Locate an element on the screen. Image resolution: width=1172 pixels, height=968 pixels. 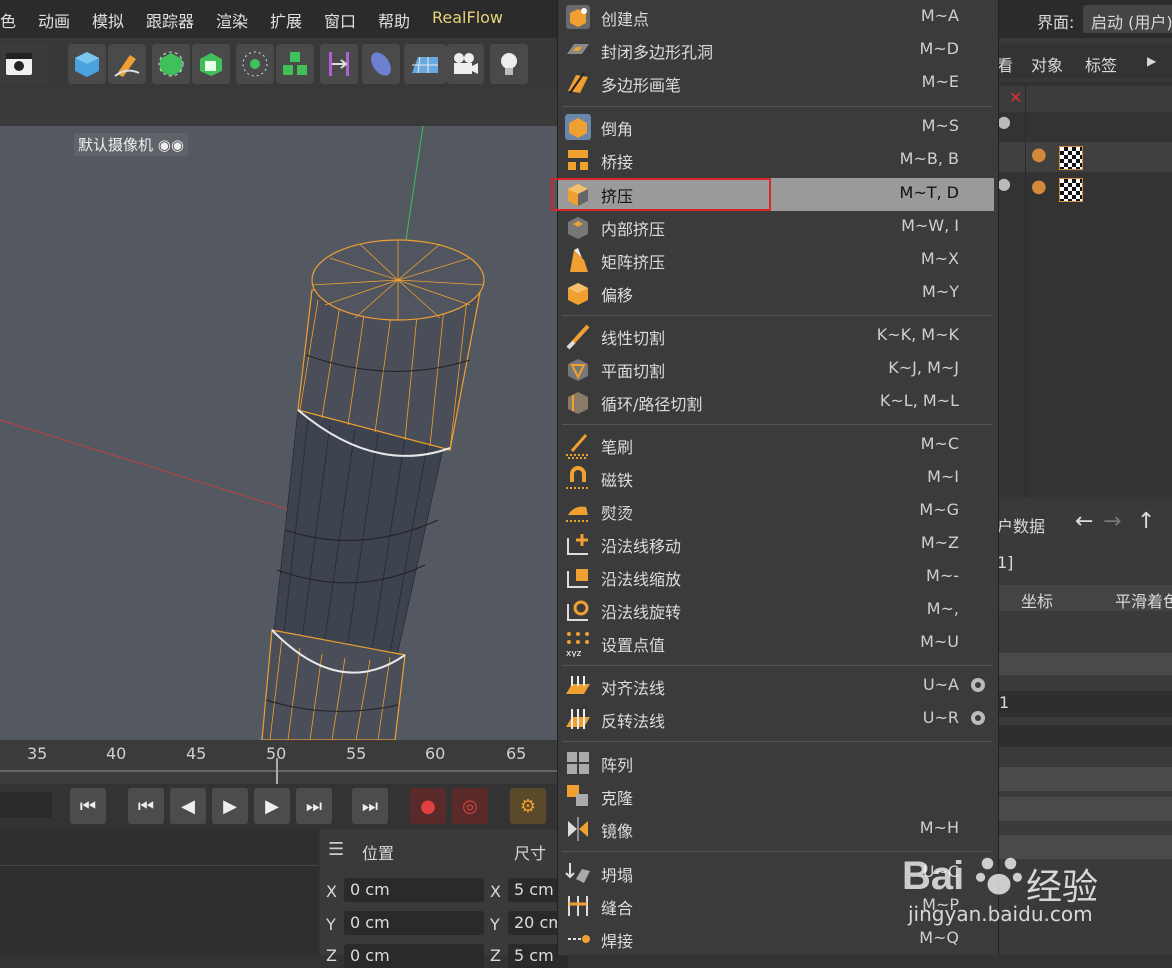
tick-label: 55 is located at coordinates (356, 753).